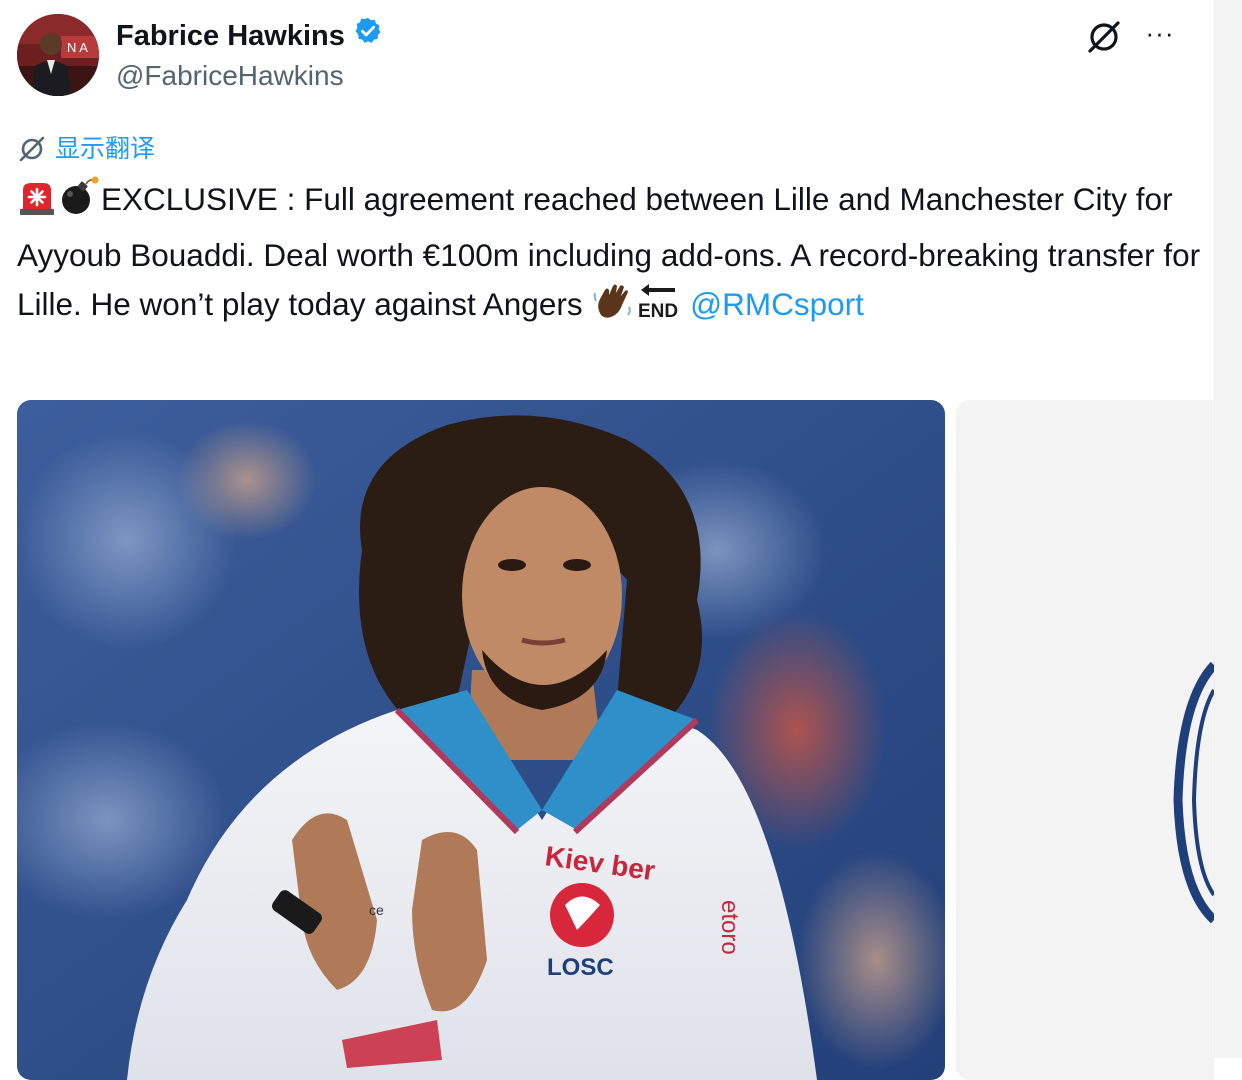 The height and width of the screenshot is (1080, 1242). What do you see at coordinates (37, 205) in the screenshot?
I see `police-light-emoji` at bounding box center [37, 205].